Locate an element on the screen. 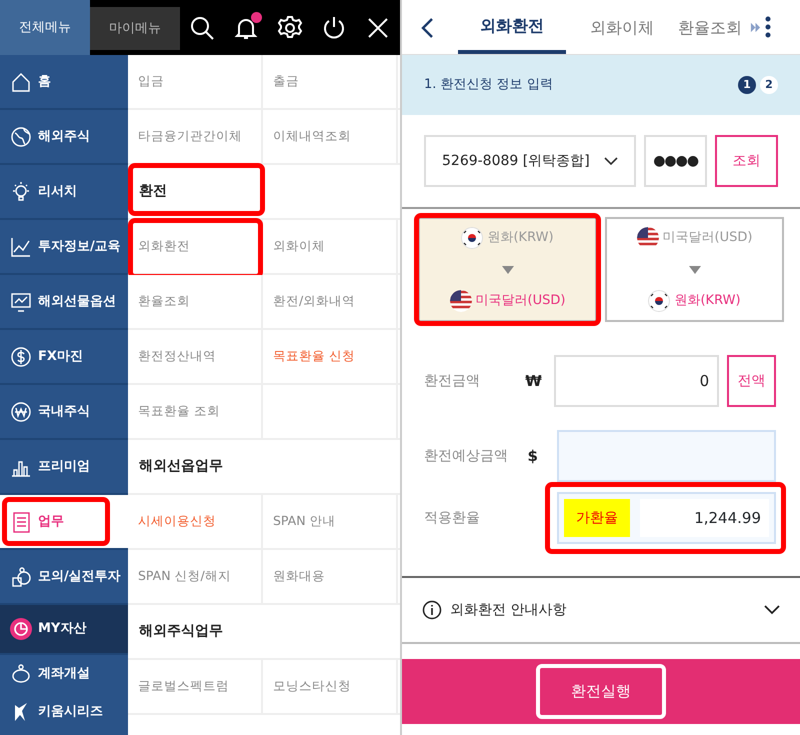 The image size is (800, 735). sidebar-item: 계좌개설 is located at coordinates (64, 674).